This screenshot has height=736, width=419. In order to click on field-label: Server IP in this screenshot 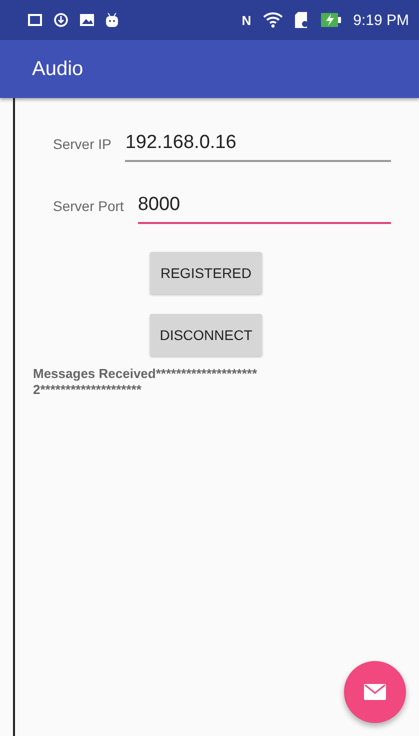, I will do `click(82, 145)`.